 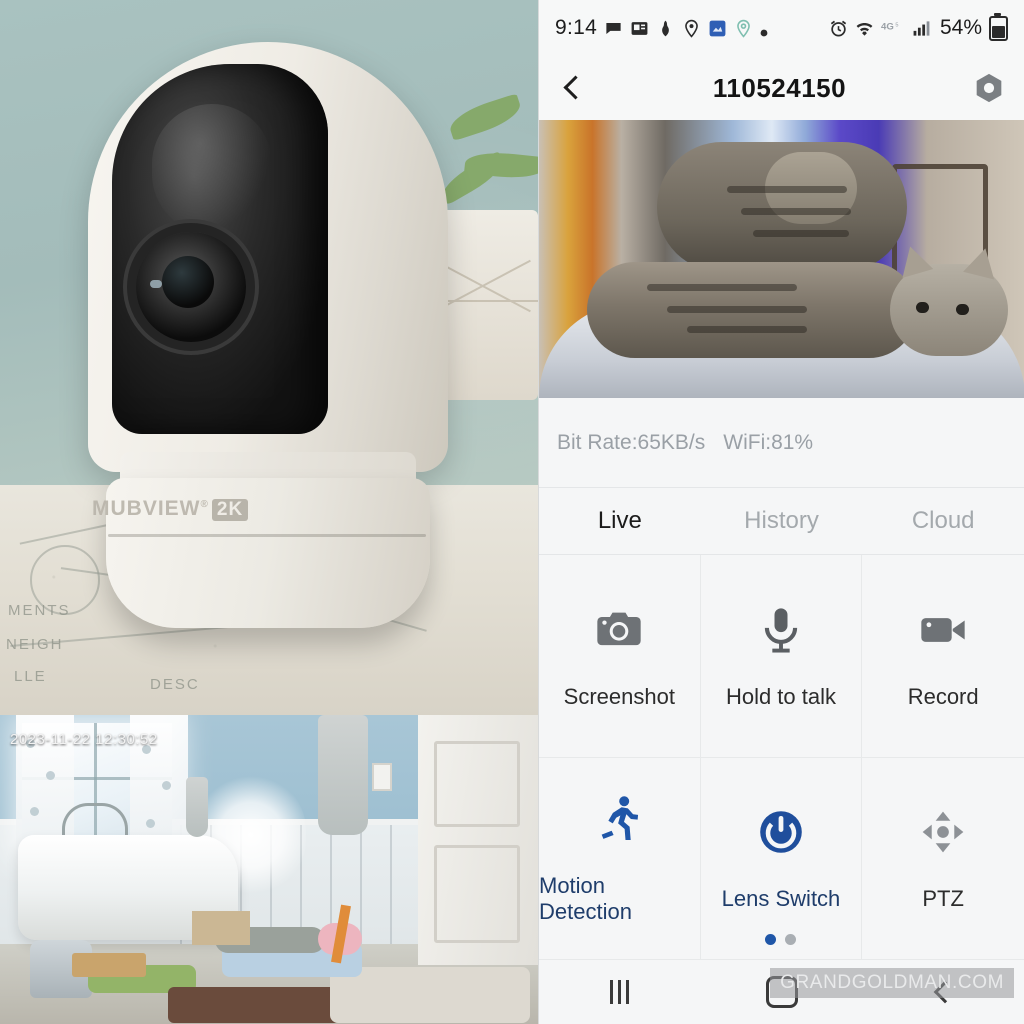 I want to click on bathroom-door, so click(x=478, y=840).